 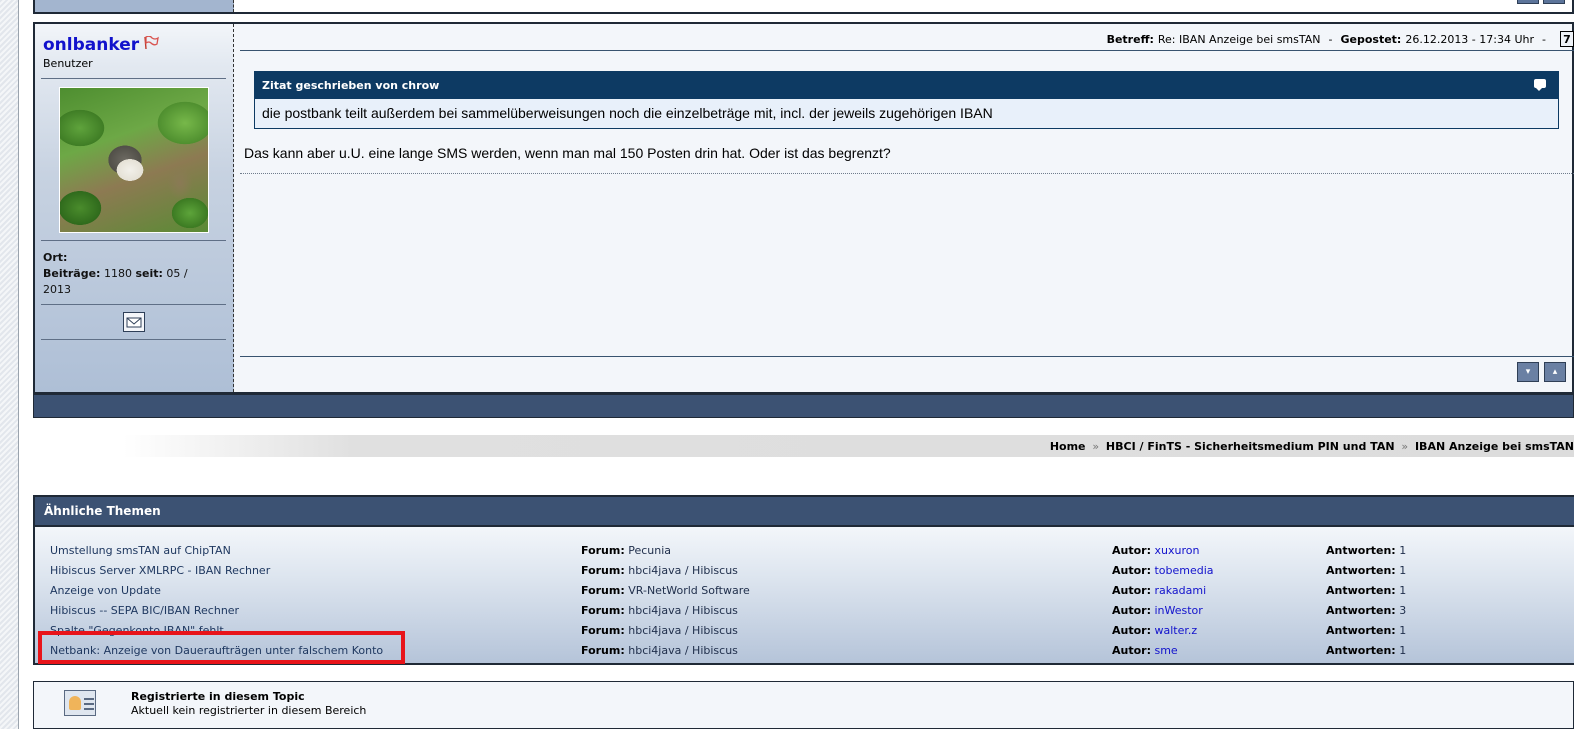 I want to click on flag-icon, so click(x=151, y=42).